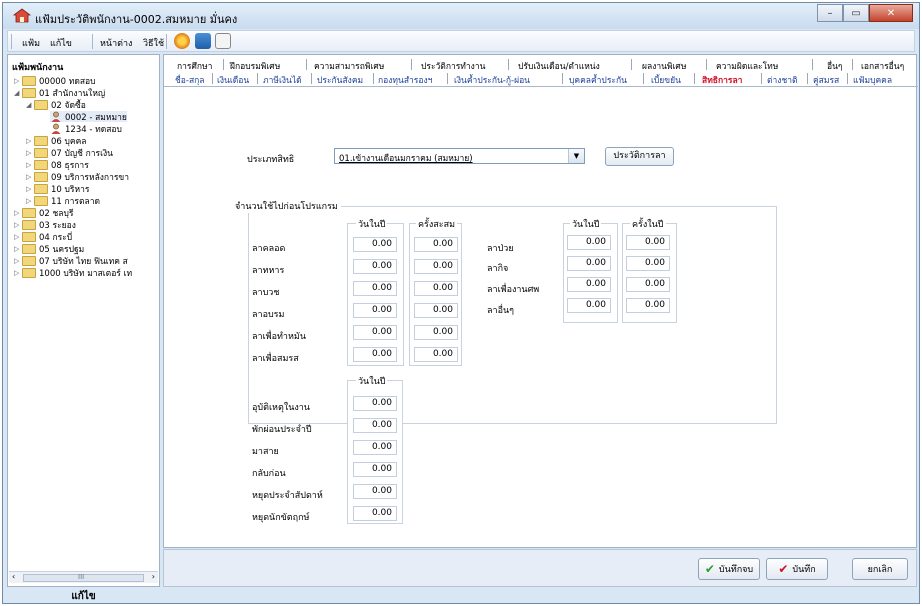  What do you see at coordinates (722, 80) in the screenshot?
I see `tab-leave-rights: สิทธิการลา` at bounding box center [722, 80].